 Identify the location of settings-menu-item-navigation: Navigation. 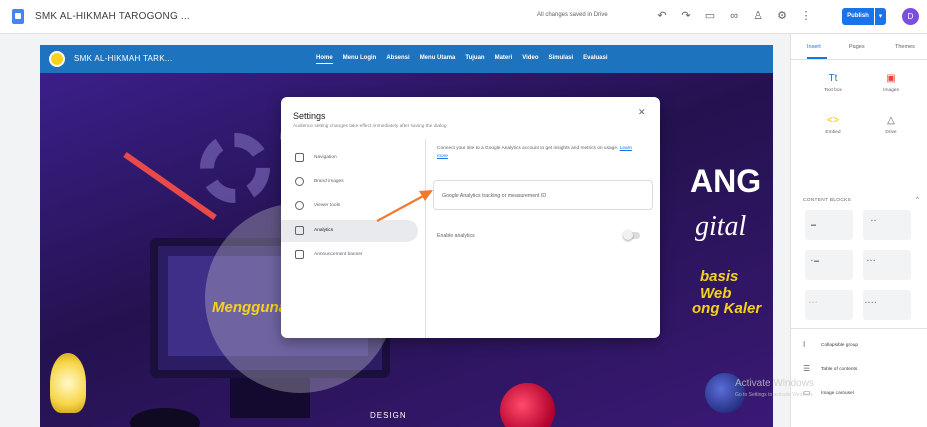
(349, 158).